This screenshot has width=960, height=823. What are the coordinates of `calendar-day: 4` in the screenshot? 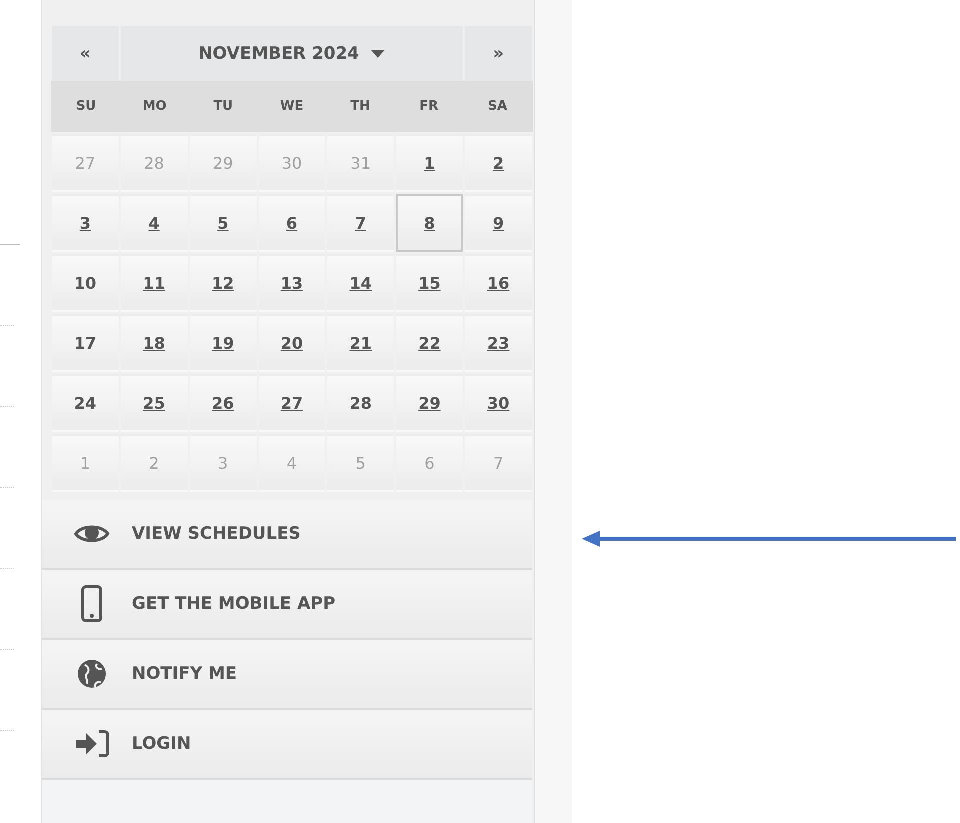 It's located at (154, 223).